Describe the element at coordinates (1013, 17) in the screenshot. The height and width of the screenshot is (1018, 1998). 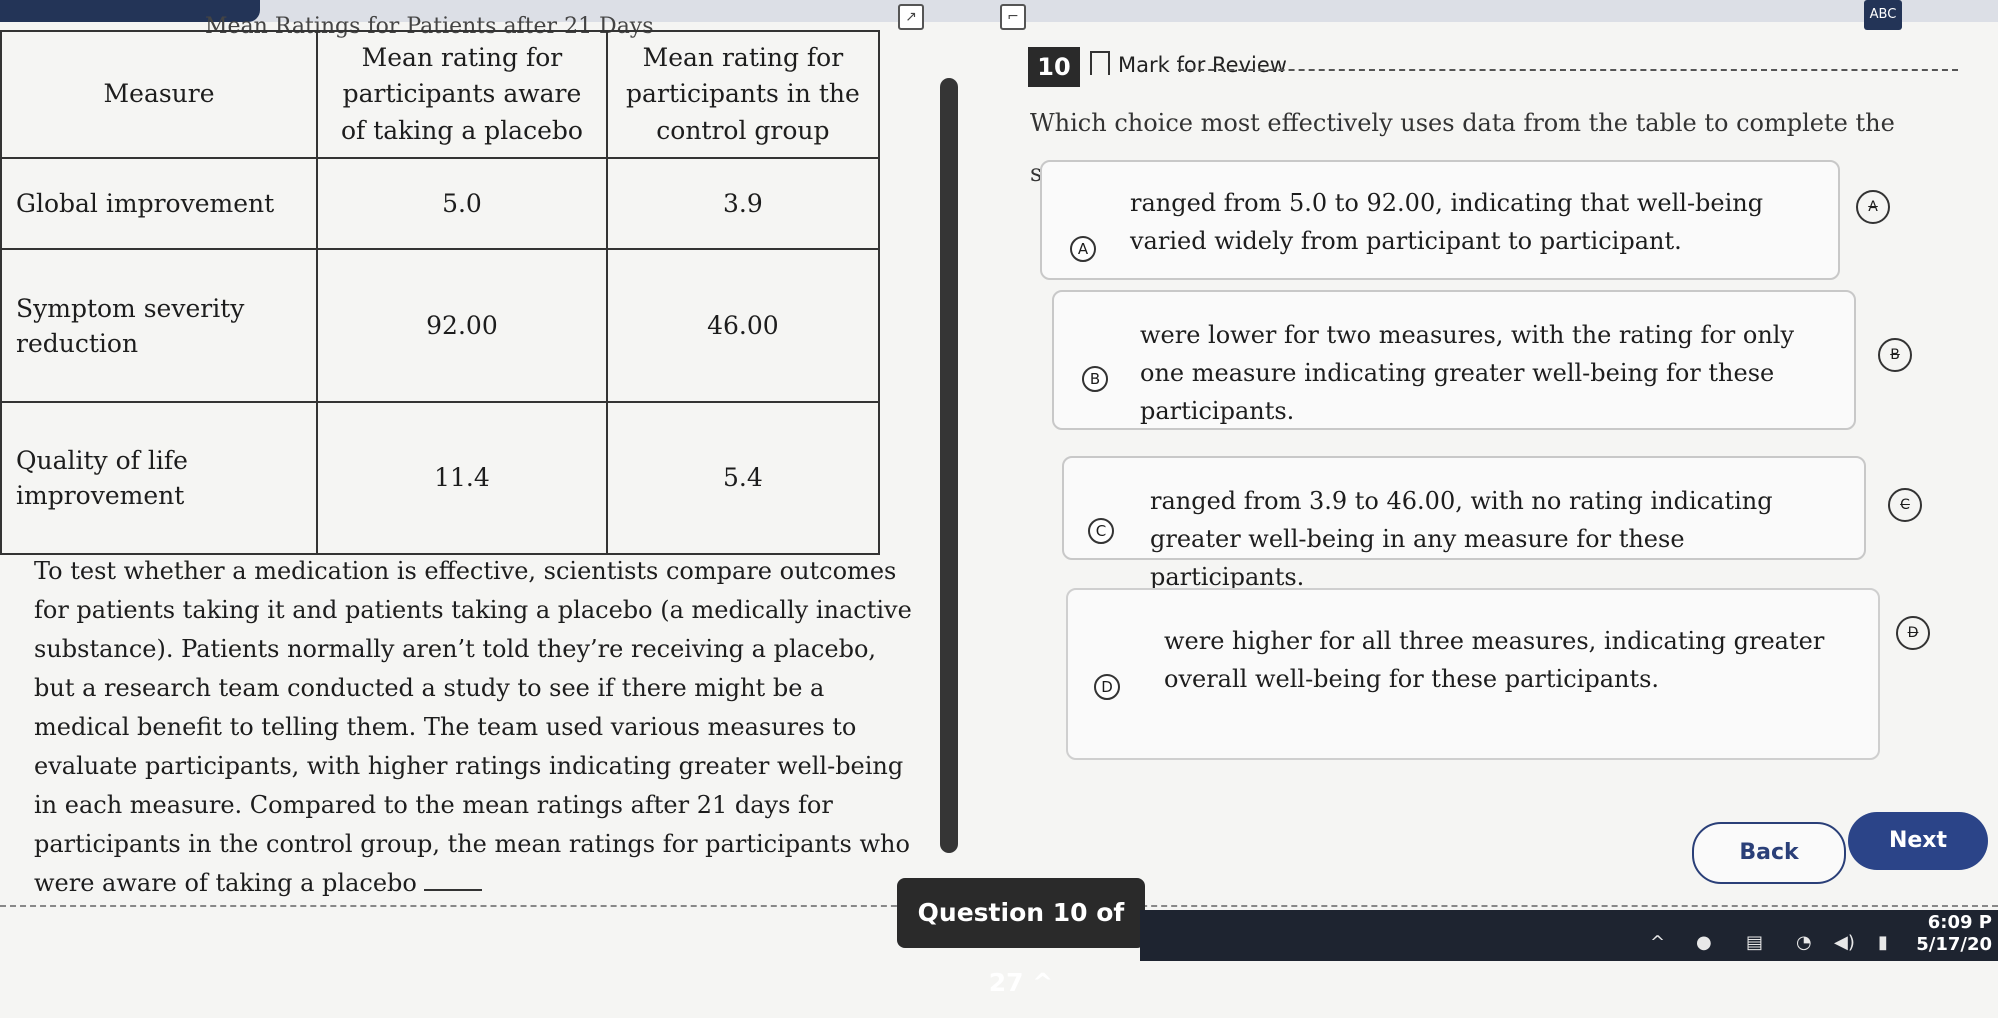
I see `collapse-icon: ⌐` at that location.